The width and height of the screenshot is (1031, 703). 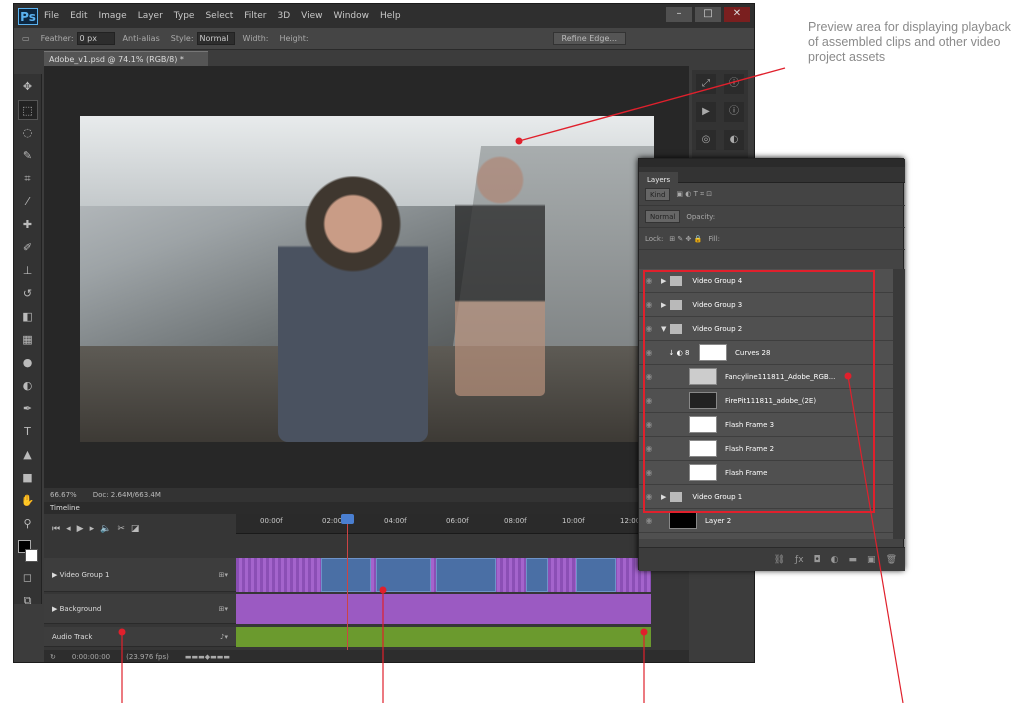 I want to click on callout-dot-track-header, so click(x=122, y=632).